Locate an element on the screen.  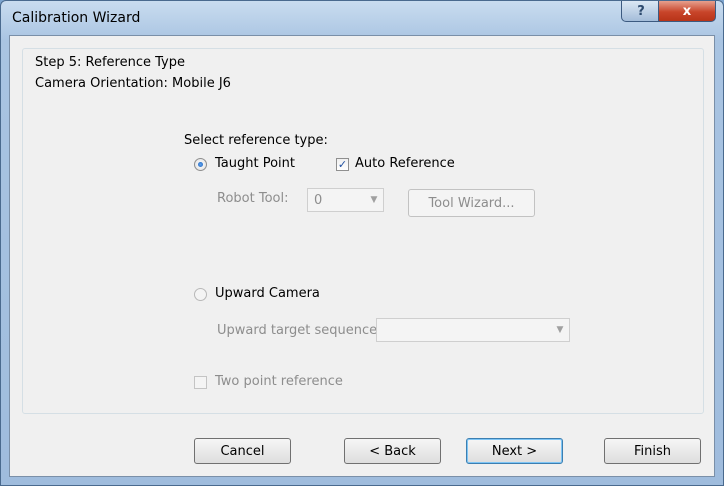
back-label: < Back is located at coordinates (392, 451).